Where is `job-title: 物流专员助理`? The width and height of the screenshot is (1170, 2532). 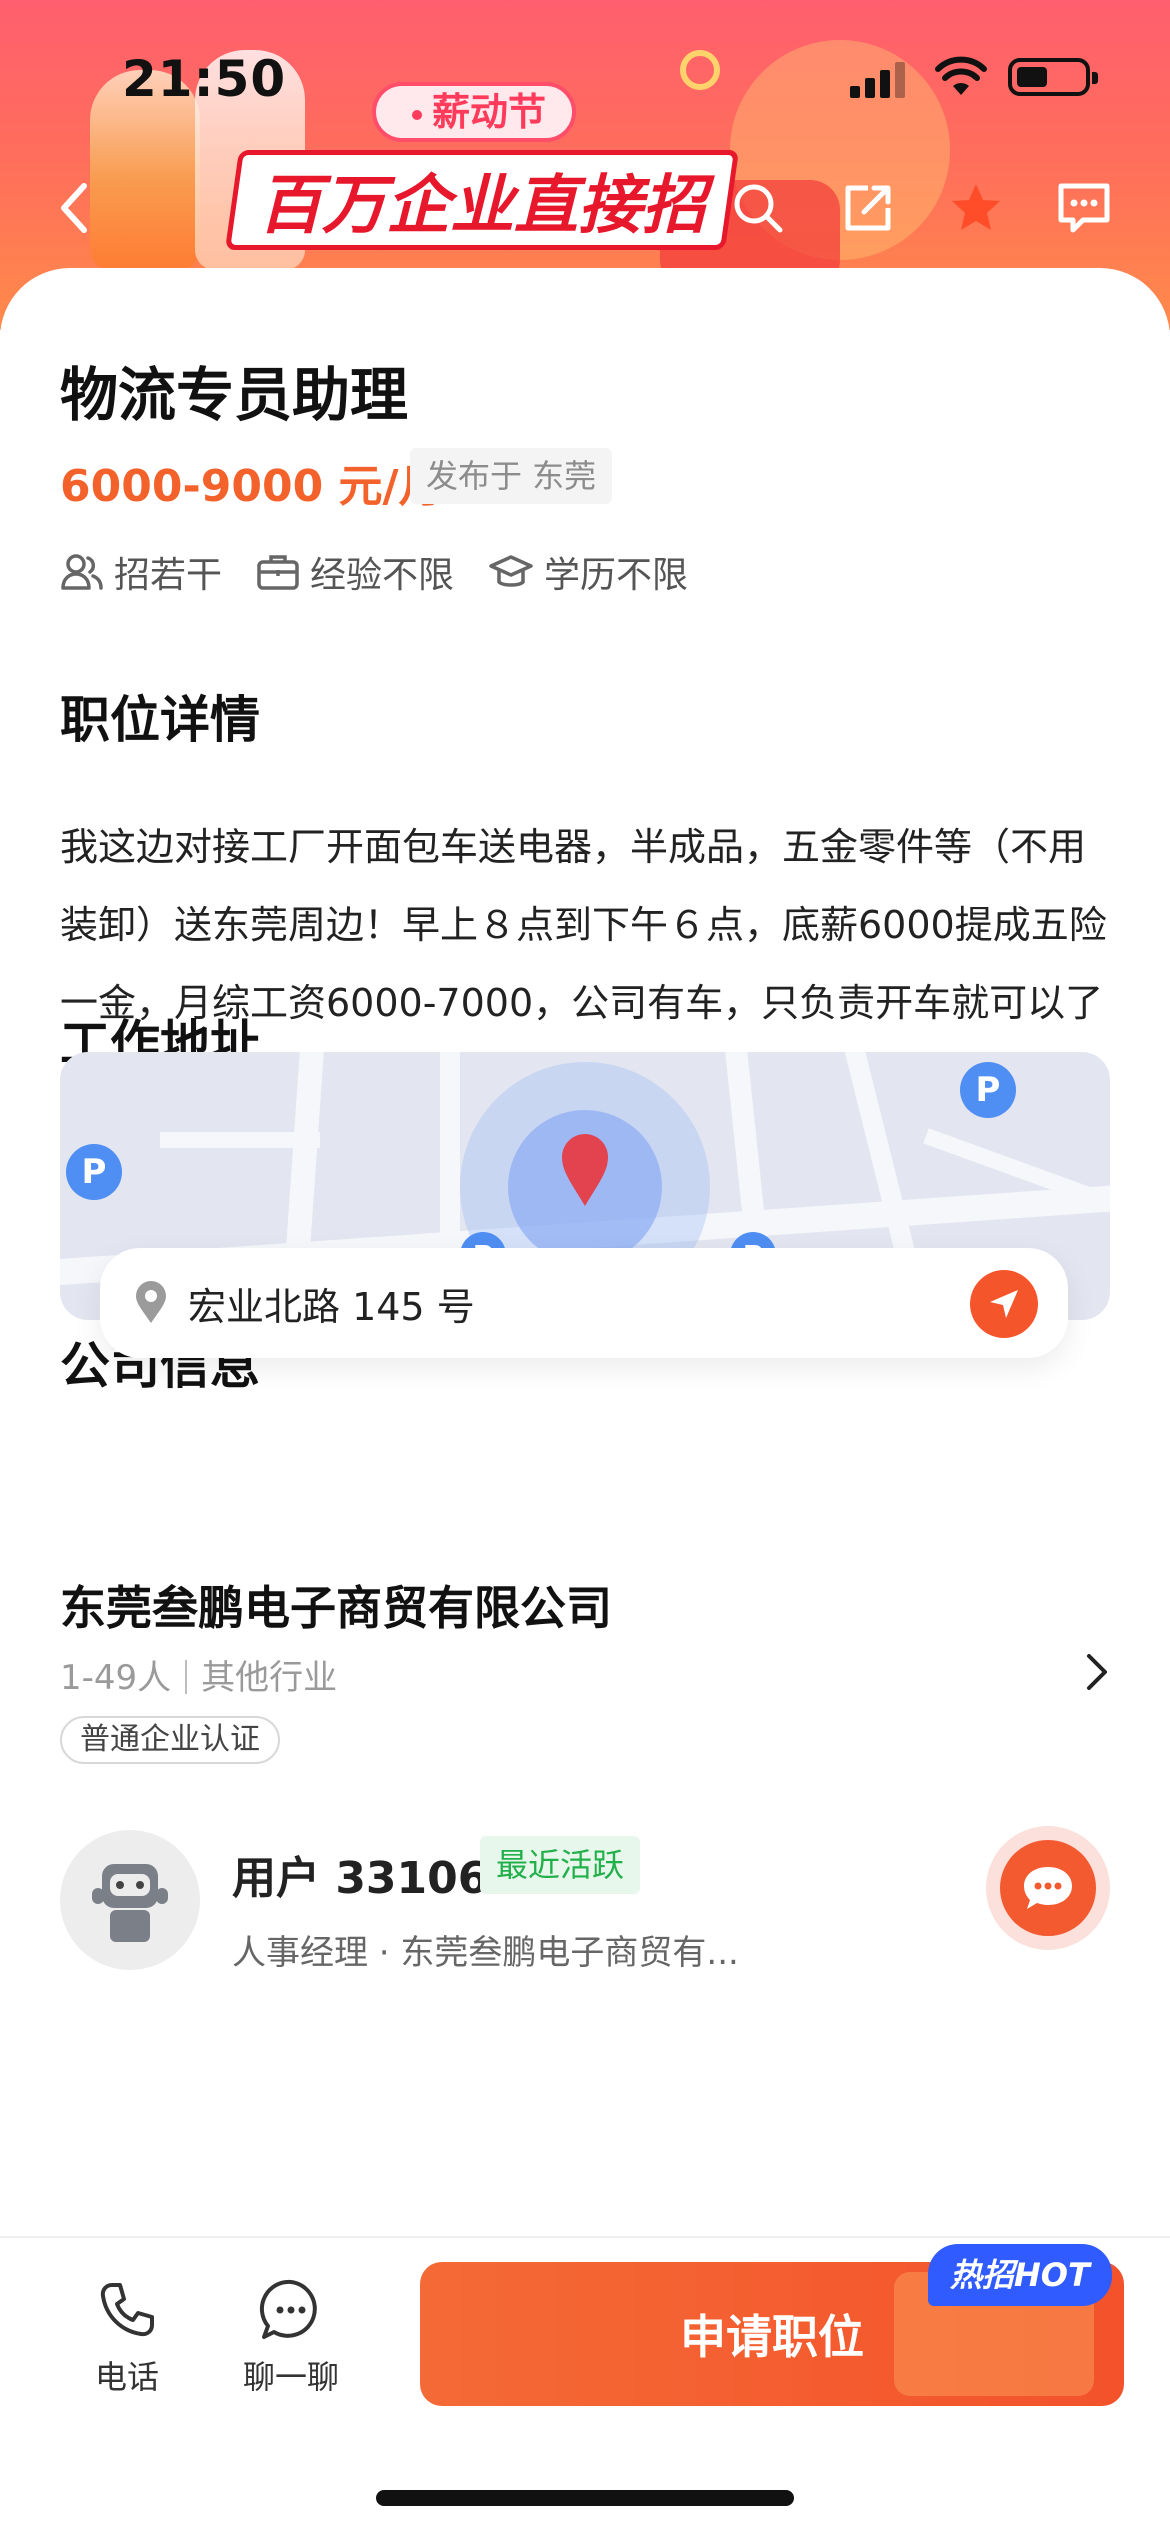 job-title: 物流专员助理 is located at coordinates (234, 395).